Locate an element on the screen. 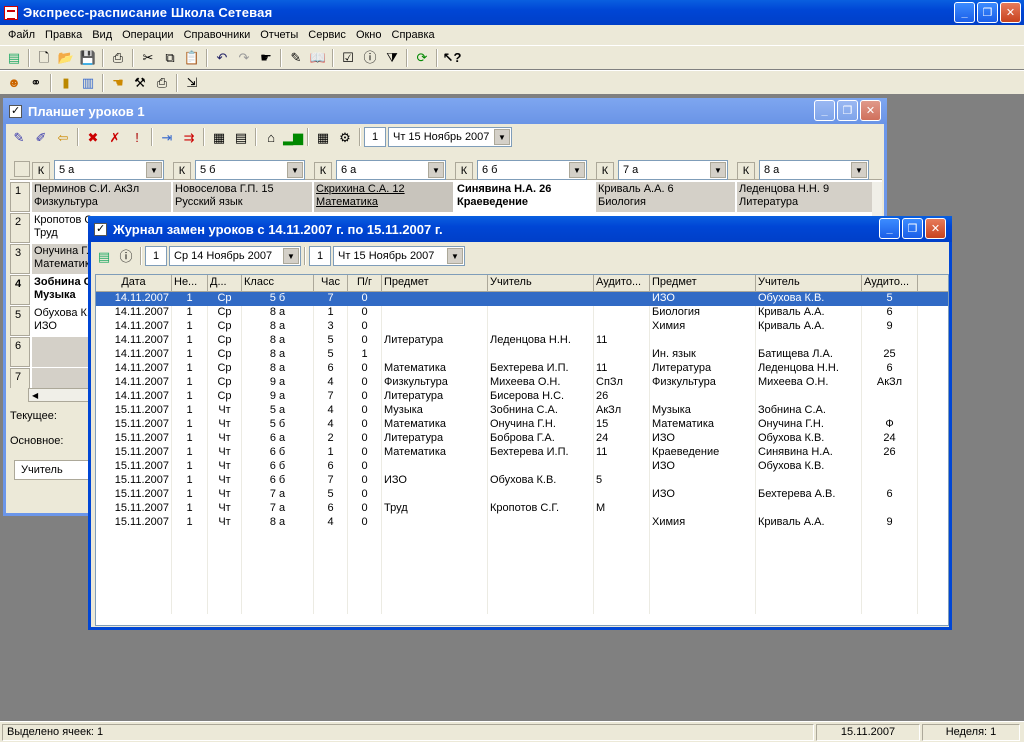 The height and width of the screenshot is (742, 1024). cut-icon: ✂ is located at coordinates (148, 58).